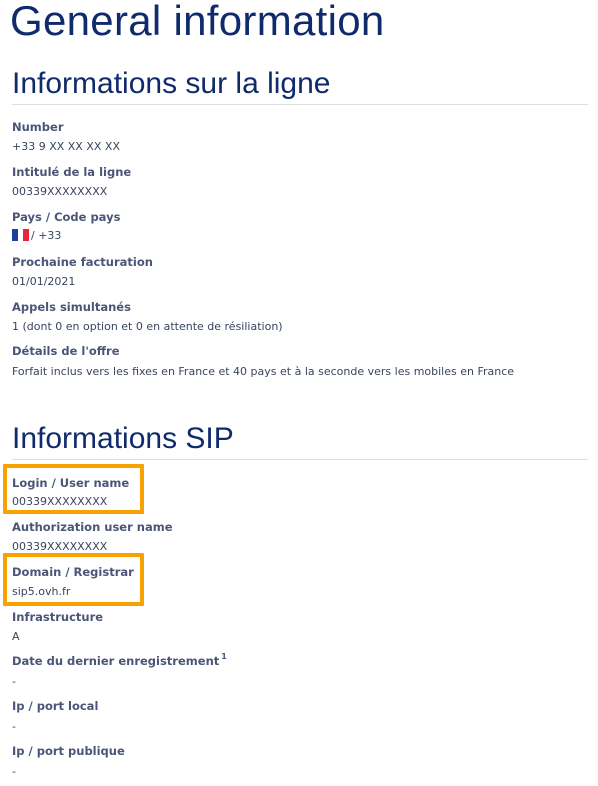 The height and width of the screenshot is (786, 598). I want to click on local-ip-port-value: -, so click(14, 726).